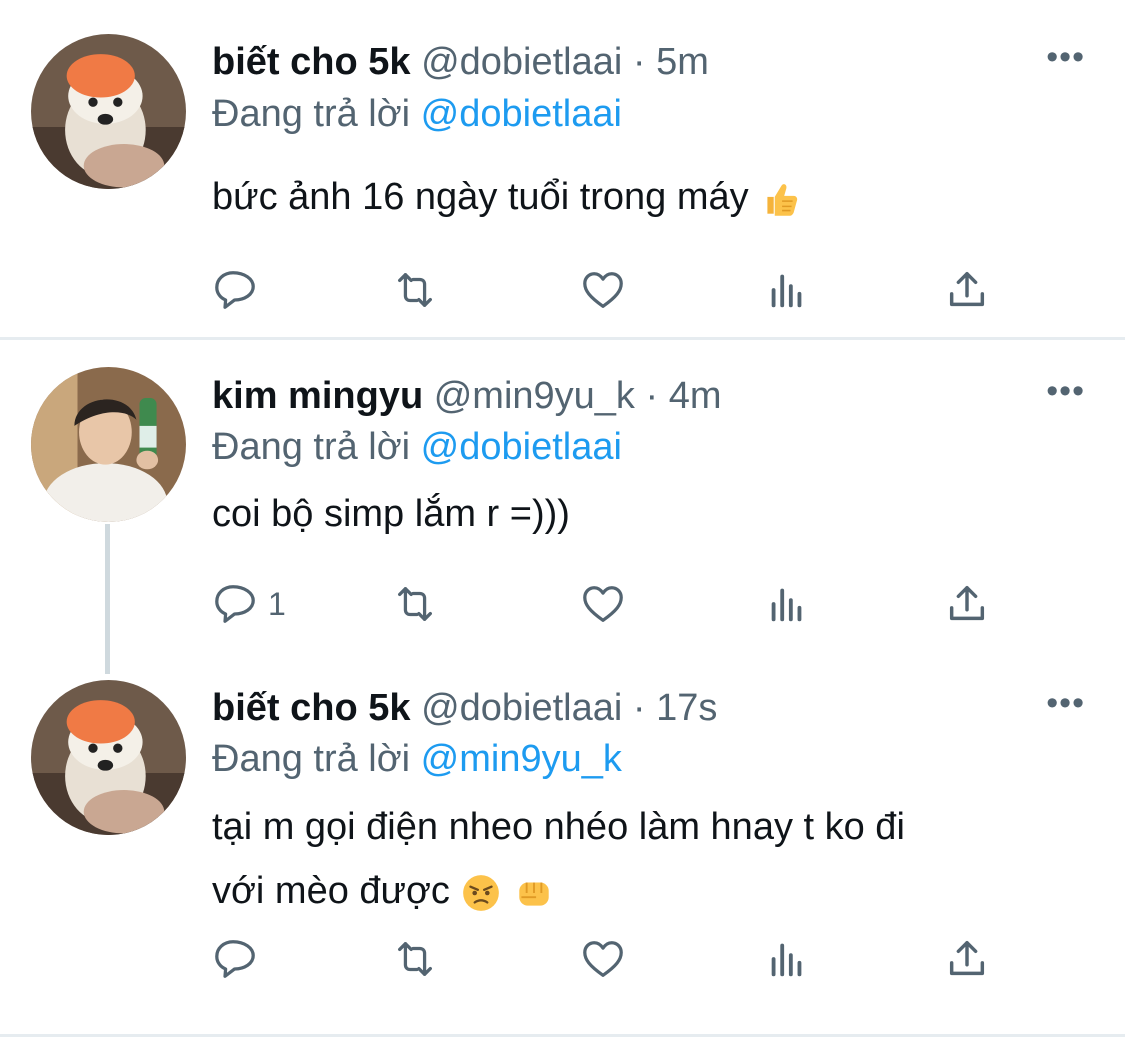 This screenshot has height=1037, width=1125. What do you see at coordinates (417, 759) in the screenshot?
I see `replying-line: Đang trả lời @min9yu_k` at bounding box center [417, 759].